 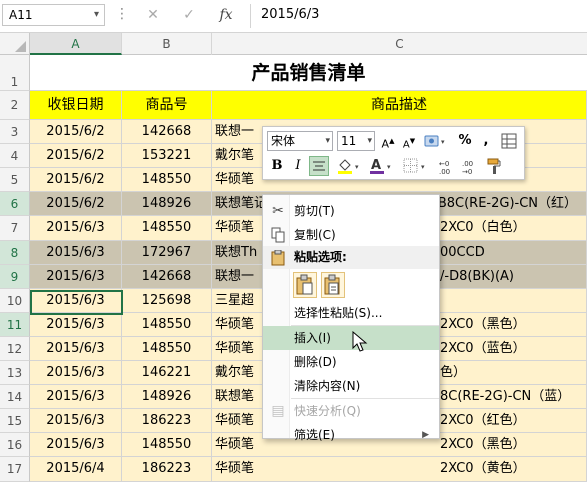 I want to click on percent-style-button: %, so click(x=465, y=141).